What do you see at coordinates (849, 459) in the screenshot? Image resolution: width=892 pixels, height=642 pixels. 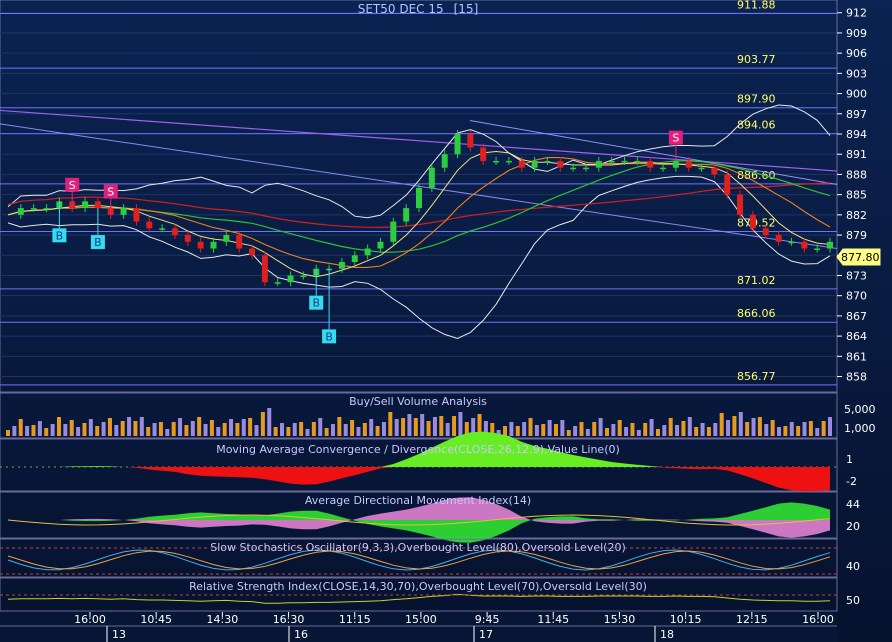 I see `macd-tick-1: 1` at bounding box center [849, 459].